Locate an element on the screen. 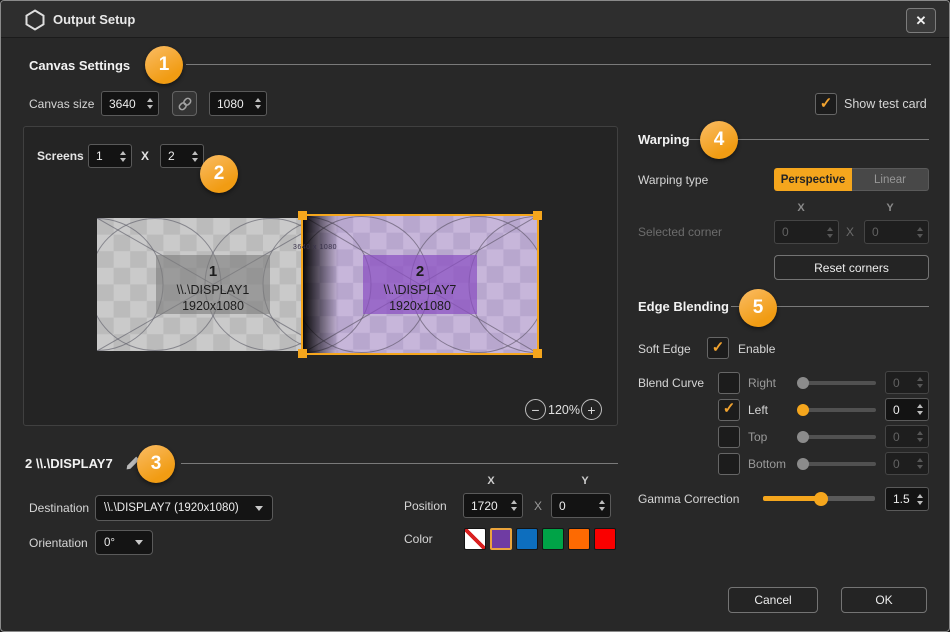 The image size is (950, 632). ok-button: OK is located at coordinates (884, 600).